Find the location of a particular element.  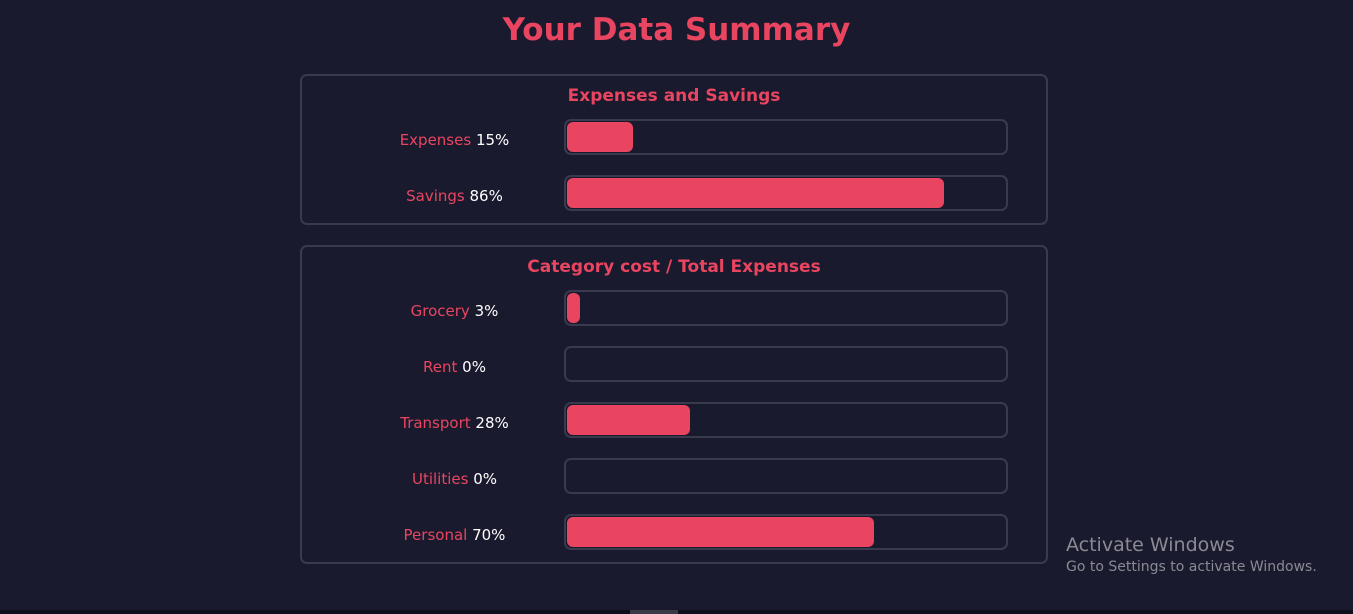

utilities-value: 0% is located at coordinates (485, 479).